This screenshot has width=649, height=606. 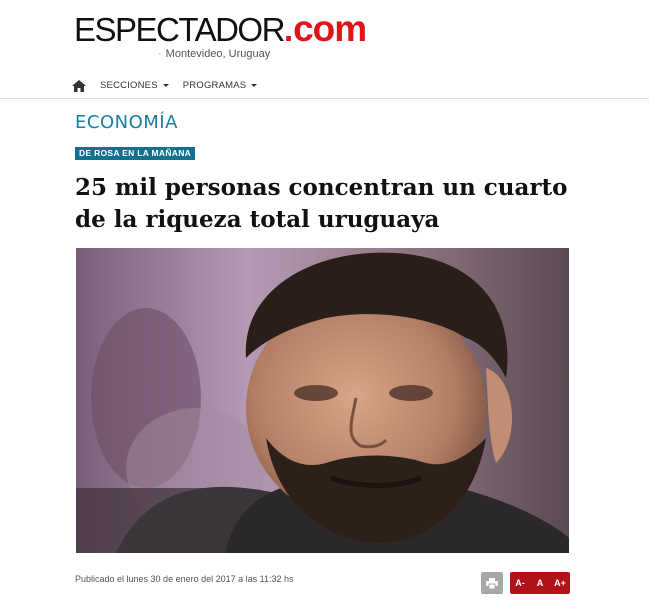 I want to click on print-icon, so click(x=492, y=583).